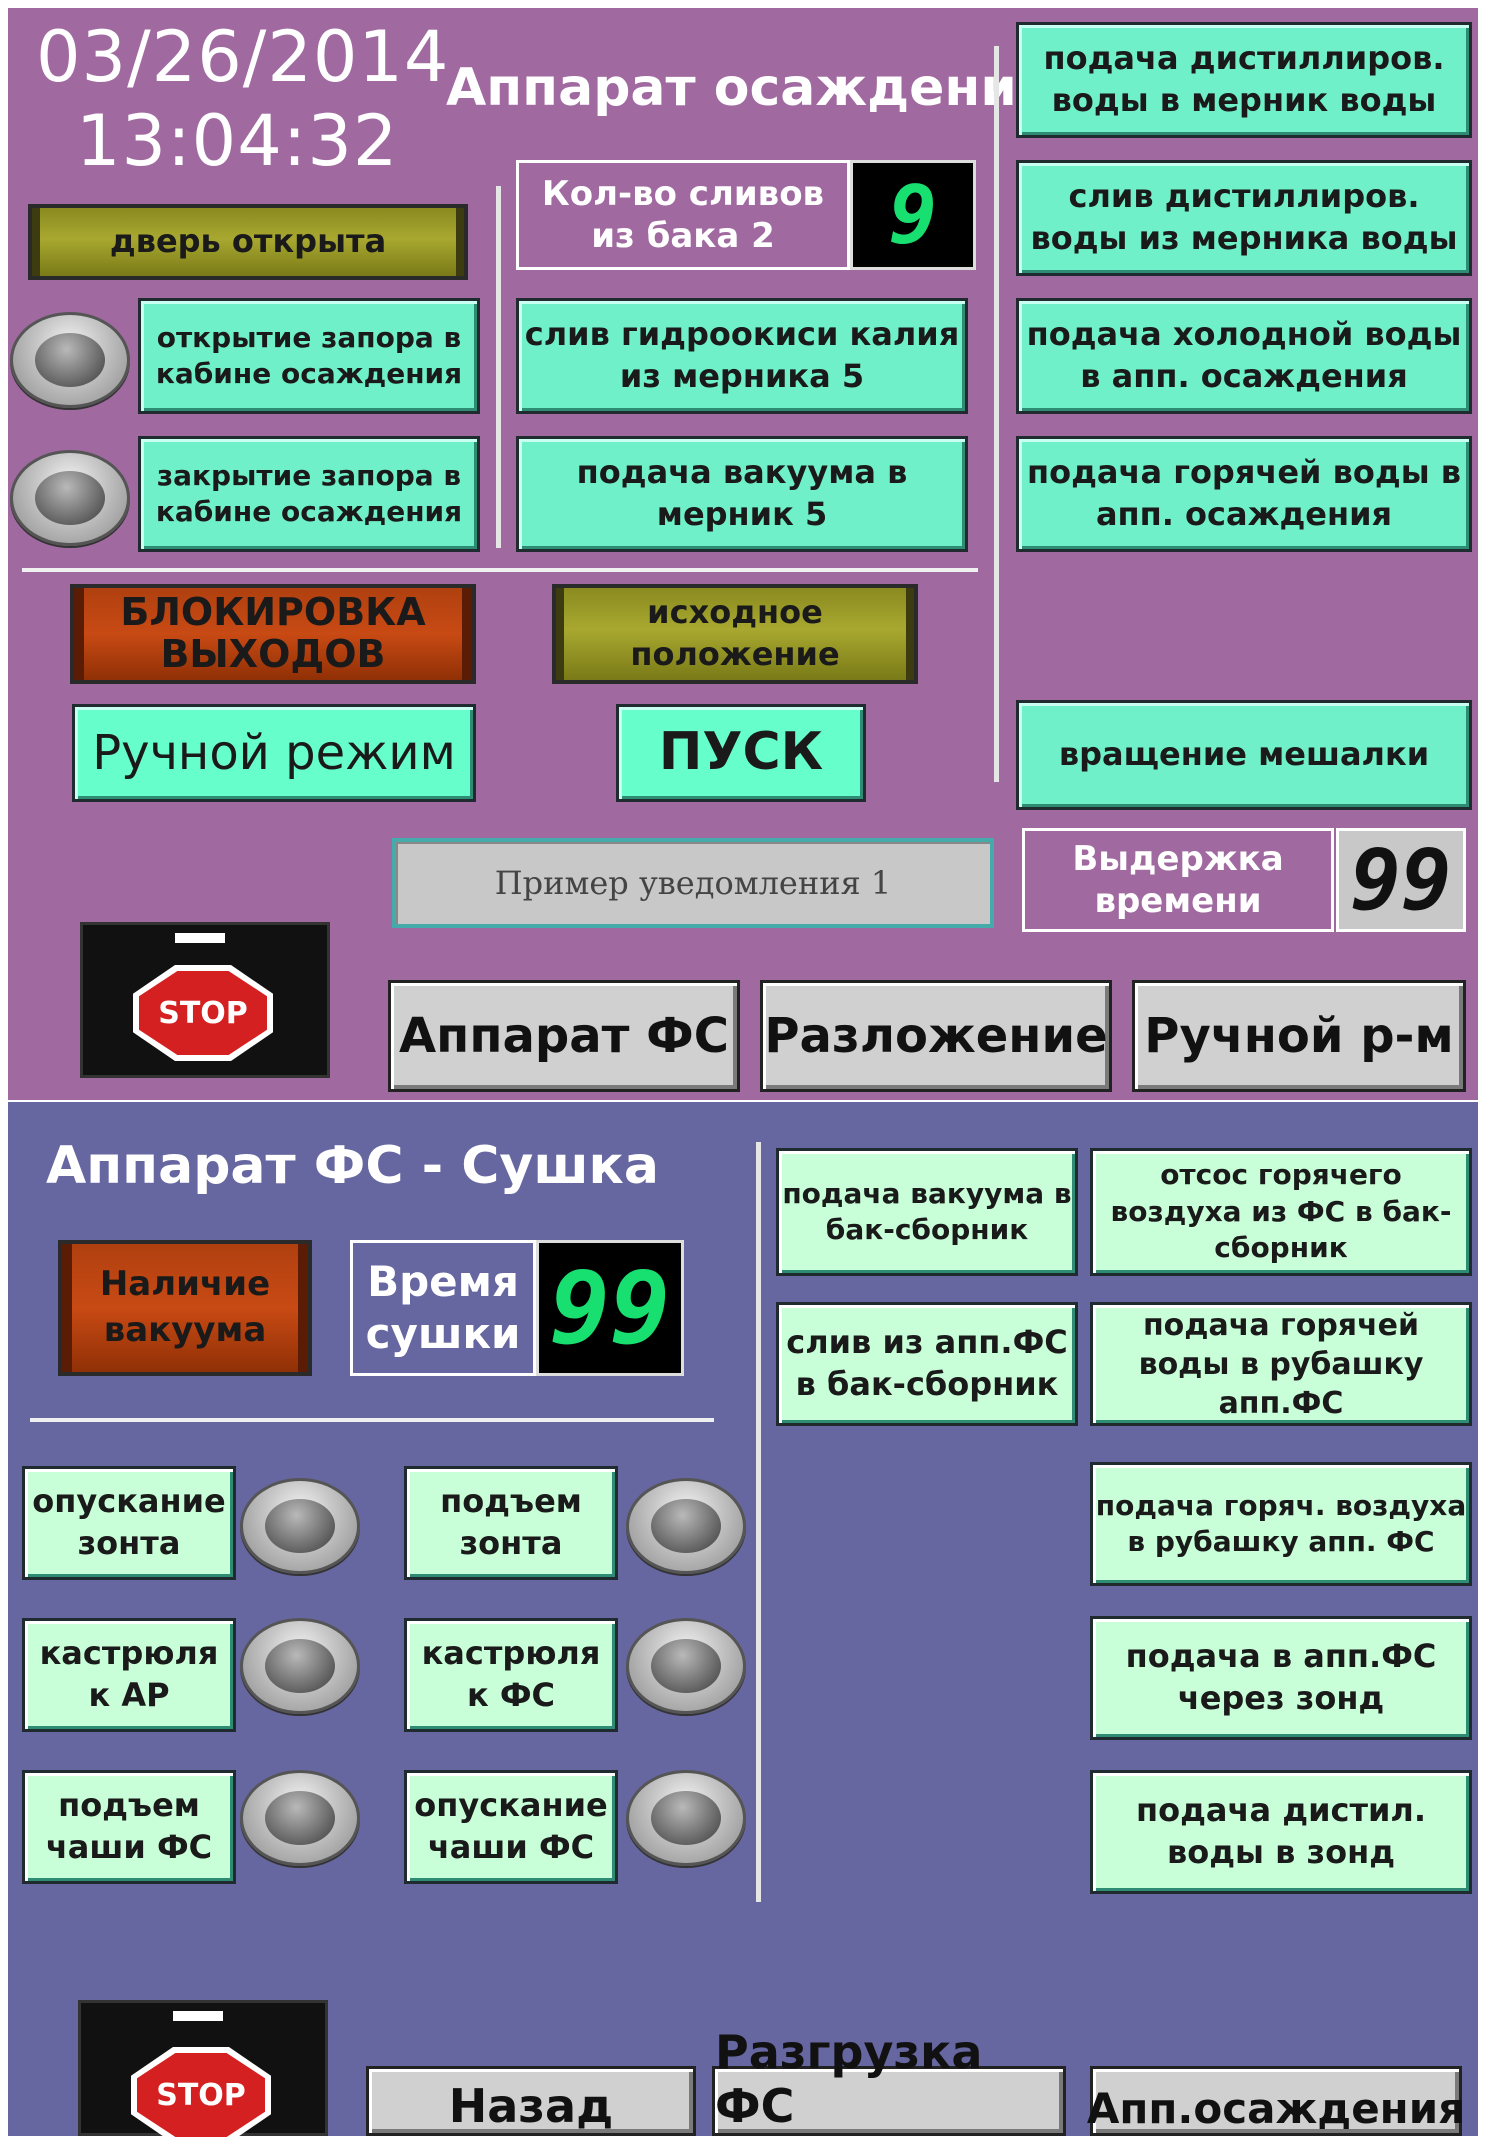  I want to click on hot-air-jacket-button: подача горяч. воздуха в рубашку апп. ФС, so click(1281, 1524).